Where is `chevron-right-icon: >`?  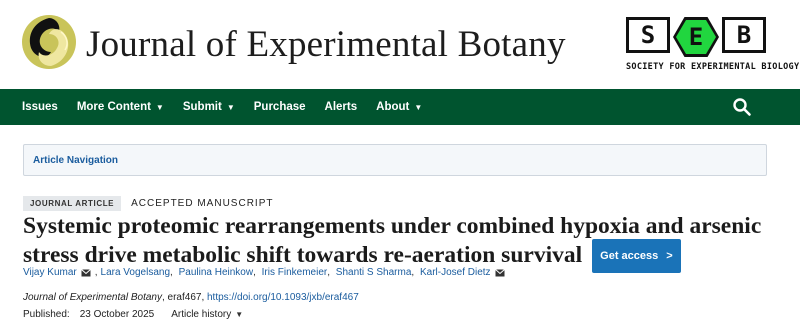
chevron-right-icon: > is located at coordinates (669, 256).